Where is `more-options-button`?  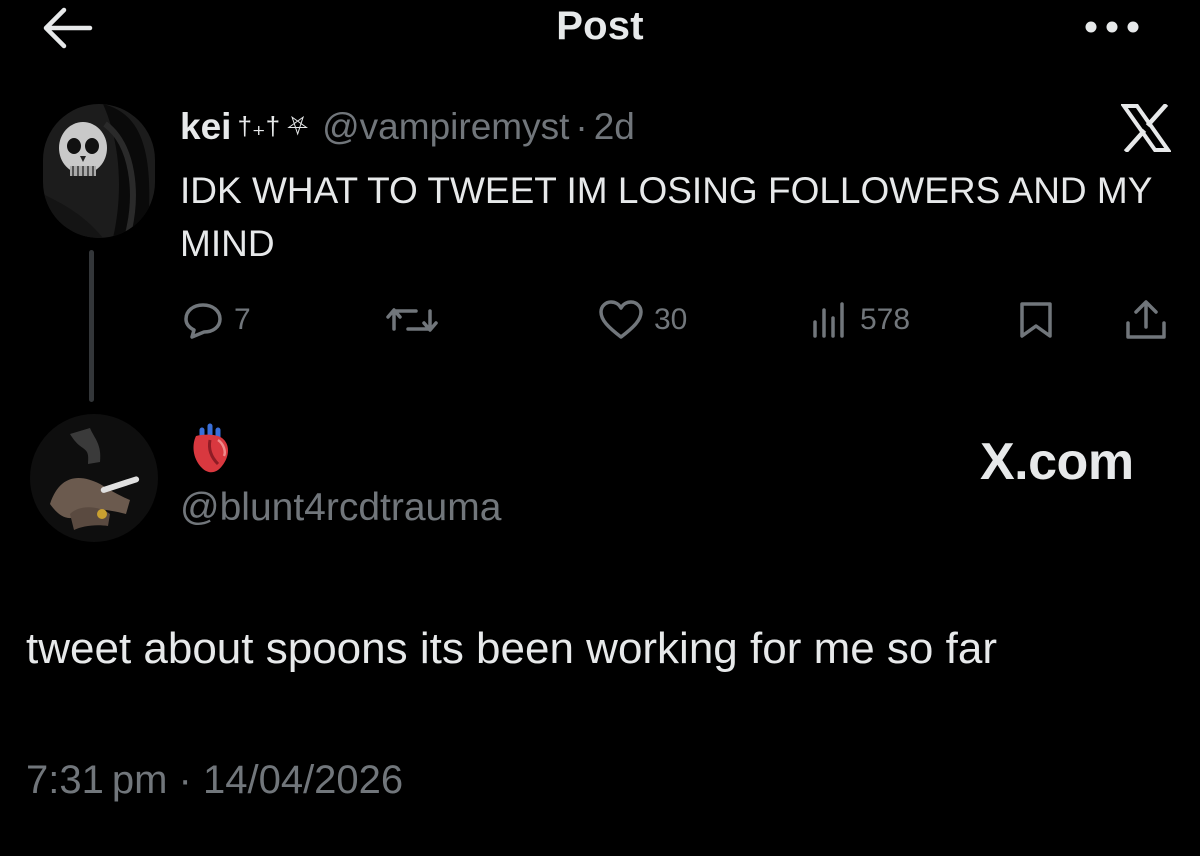 more-options-button is located at coordinates (1112, 27).